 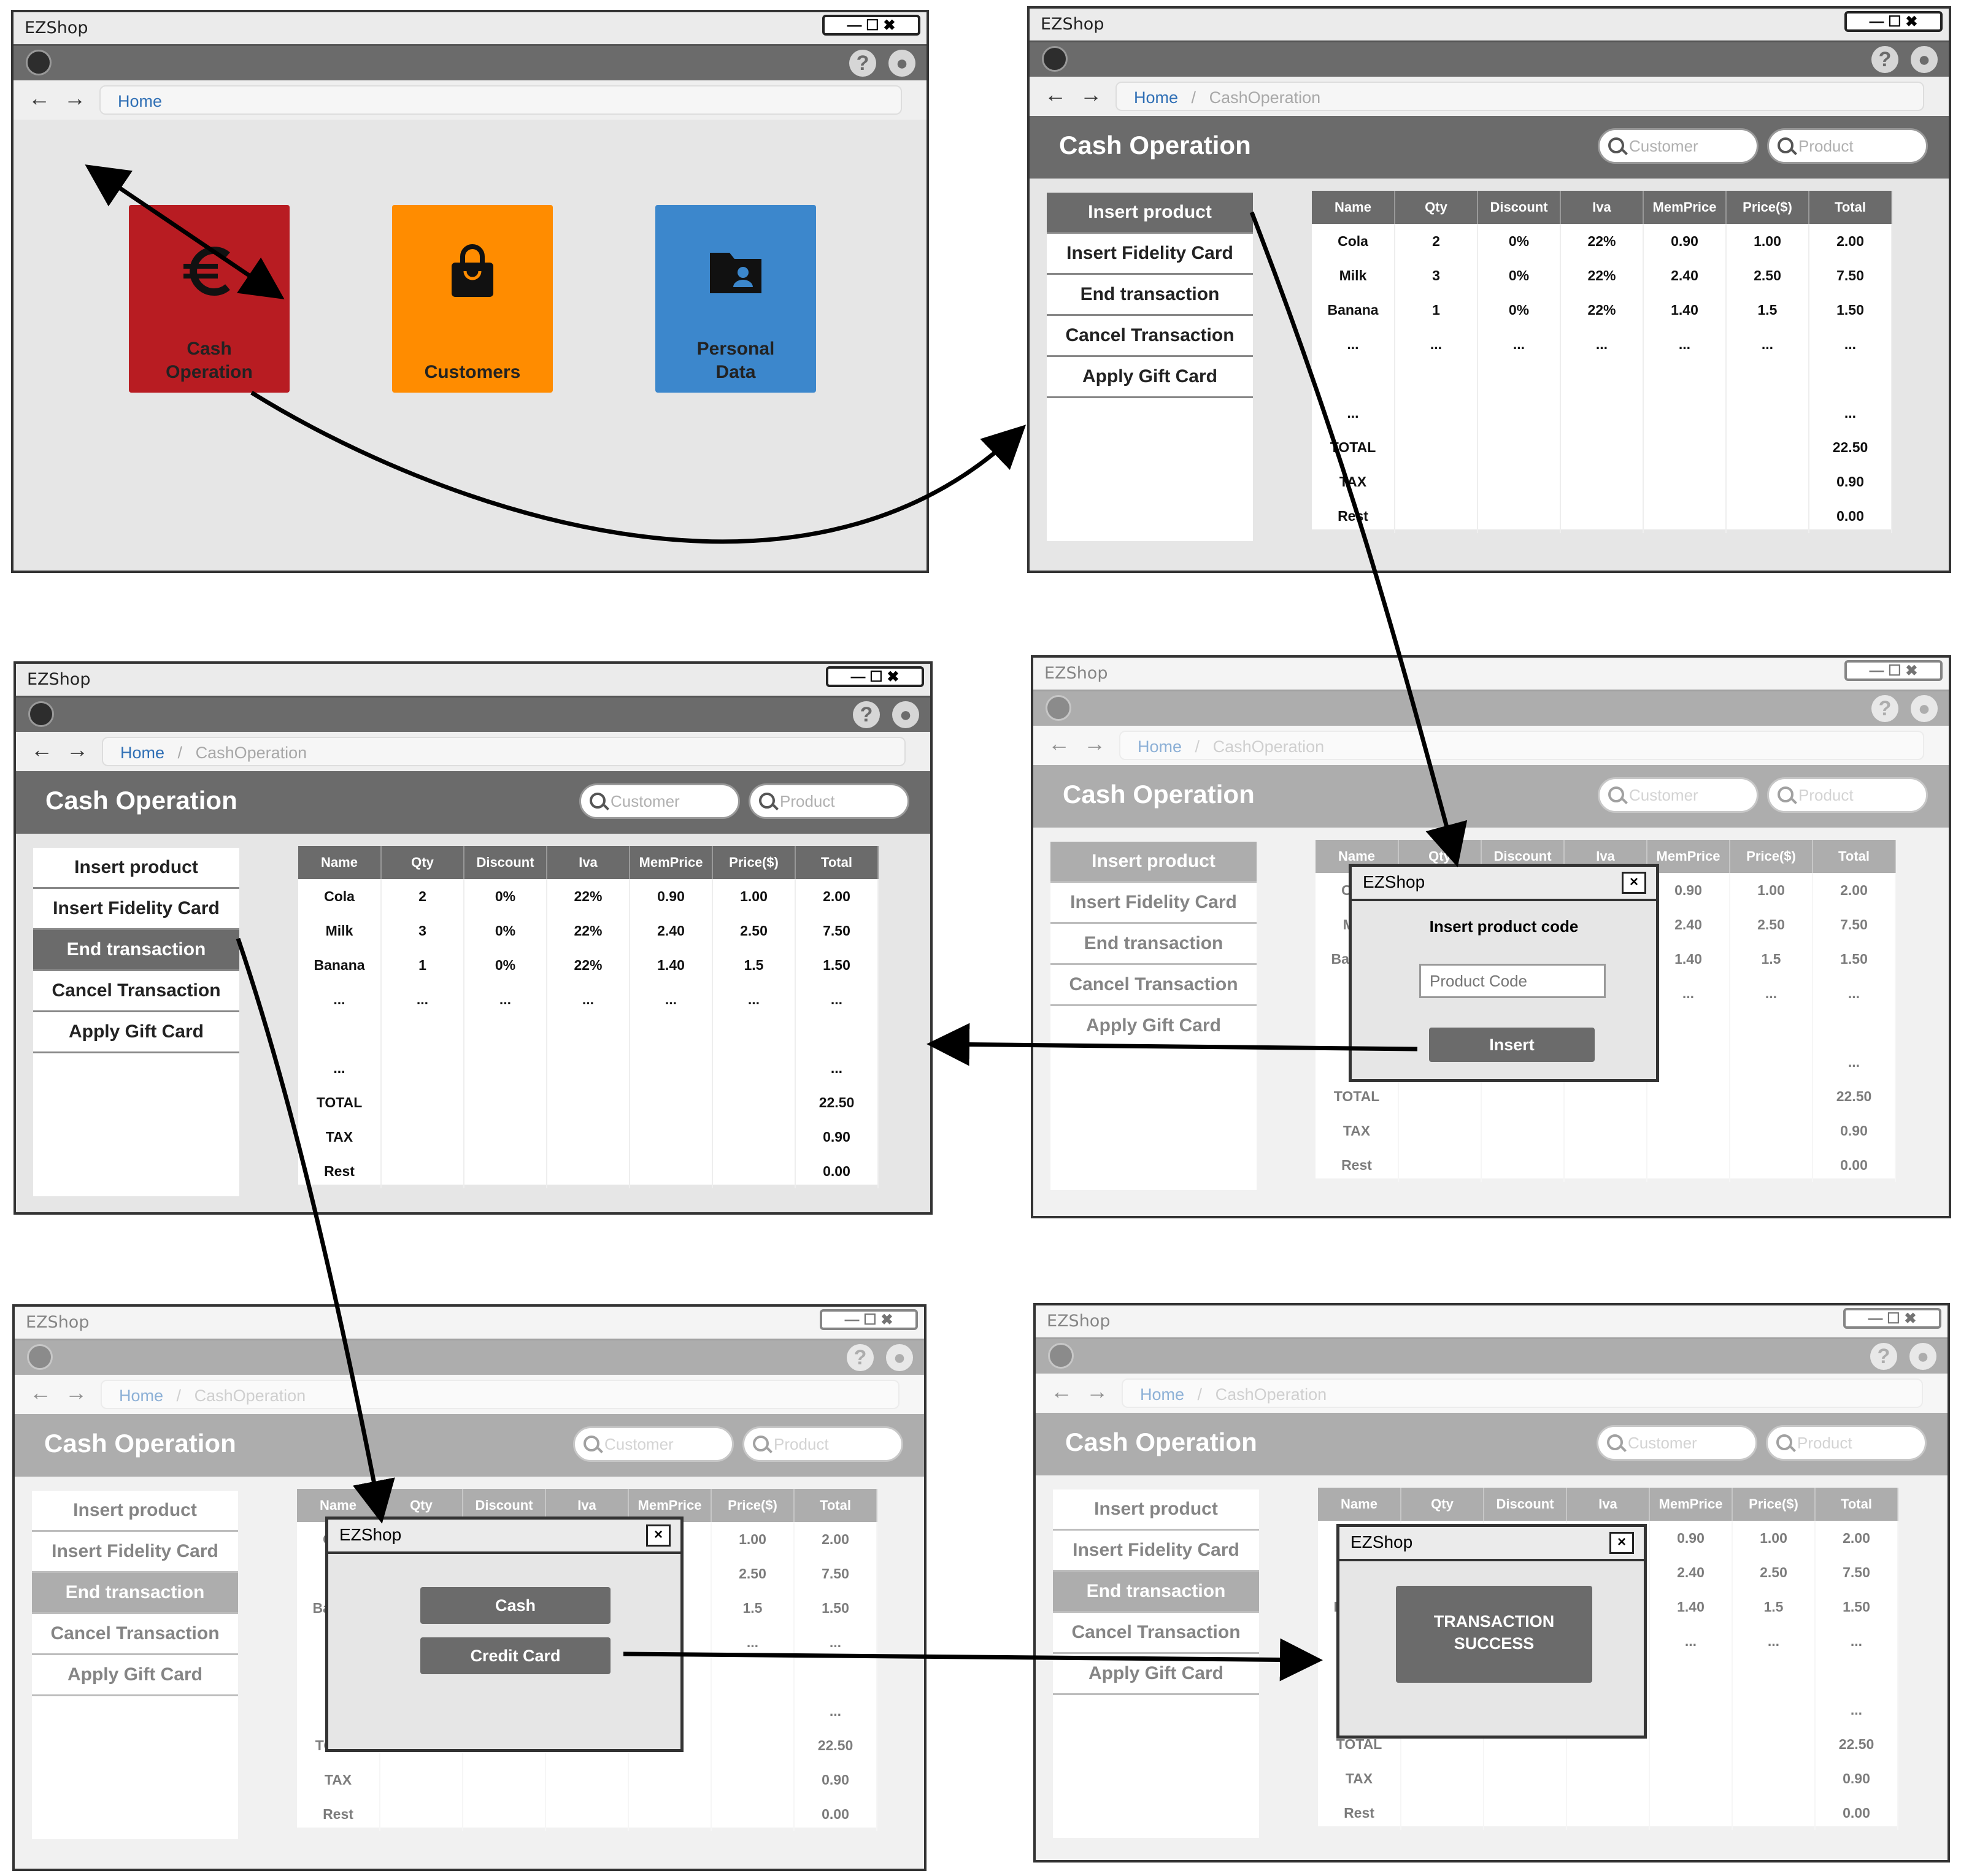 What do you see at coordinates (973, 1660) in the screenshot?
I see `arrow-payment-to-success` at bounding box center [973, 1660].